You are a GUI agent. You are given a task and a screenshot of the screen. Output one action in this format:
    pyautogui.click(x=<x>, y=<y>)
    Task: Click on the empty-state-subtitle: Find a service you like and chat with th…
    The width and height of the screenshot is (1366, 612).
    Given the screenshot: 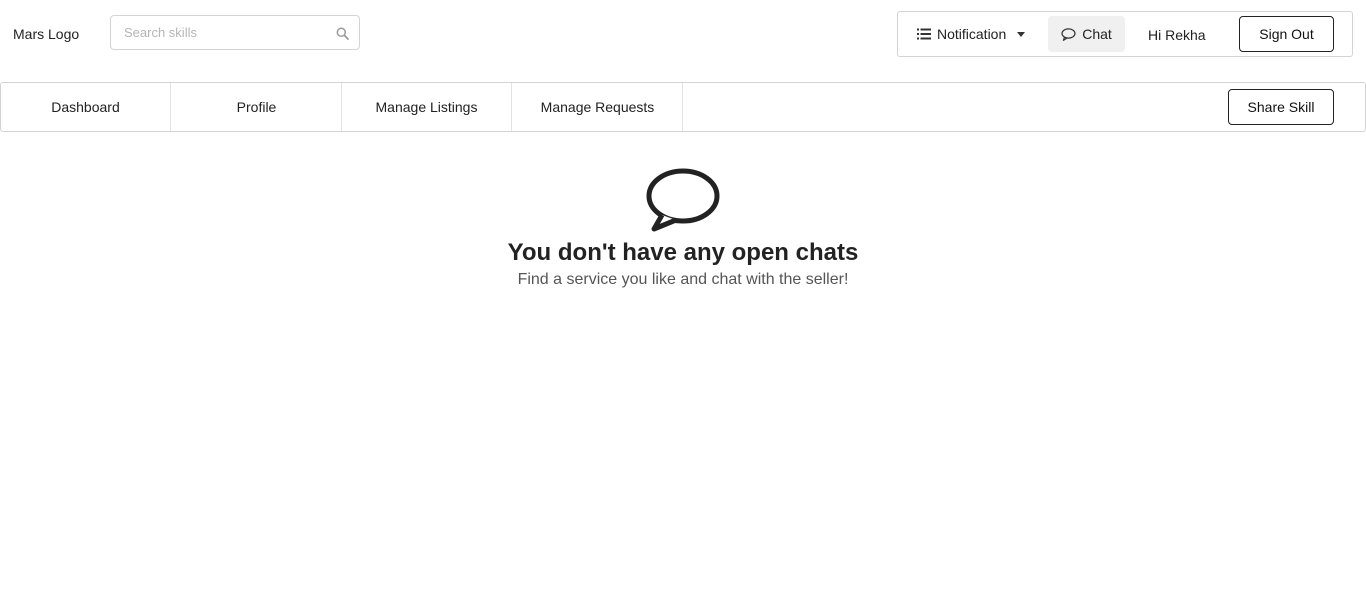 What is the action you would take?
    pyautogui.click(x=683, y=279)
    